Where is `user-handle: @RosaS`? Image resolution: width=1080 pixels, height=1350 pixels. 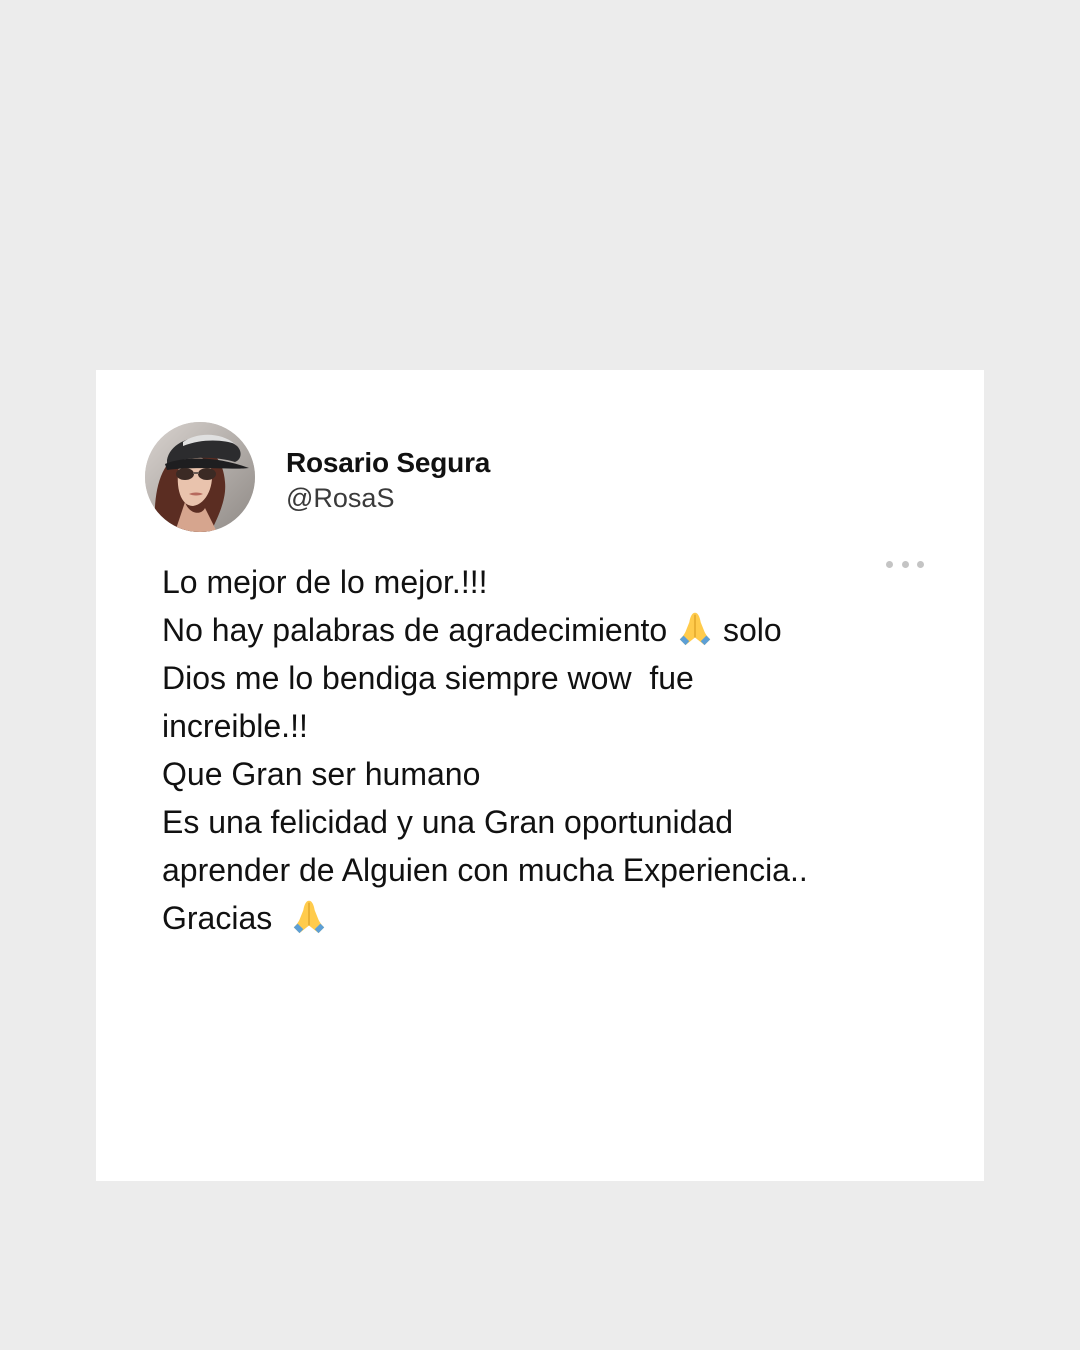 user-handle: @RosaS is located at coordinates (340, 498).